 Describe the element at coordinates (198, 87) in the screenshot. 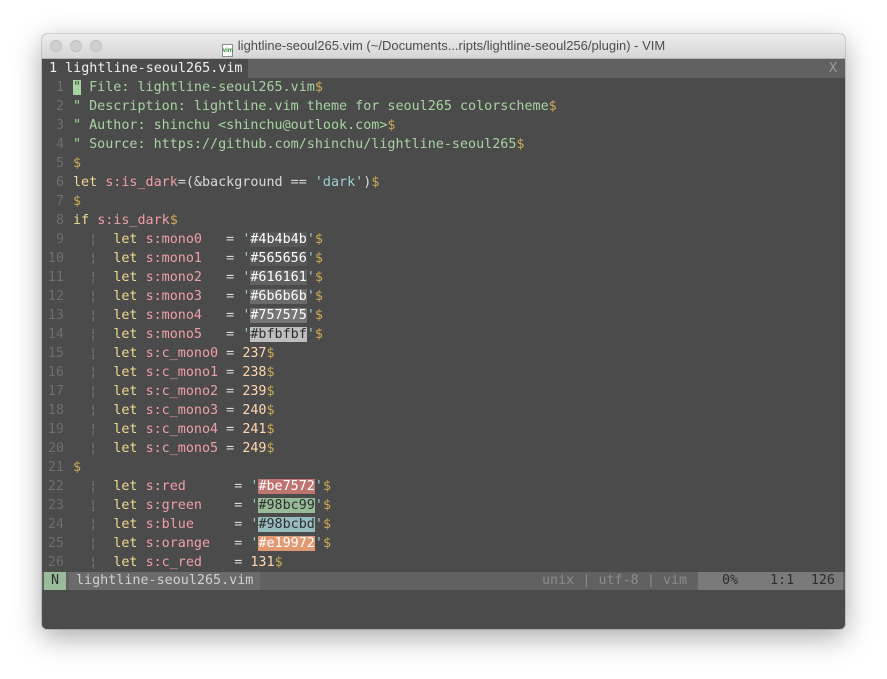

I see `code-token: File: lightline-seoul265.vim` at that location.